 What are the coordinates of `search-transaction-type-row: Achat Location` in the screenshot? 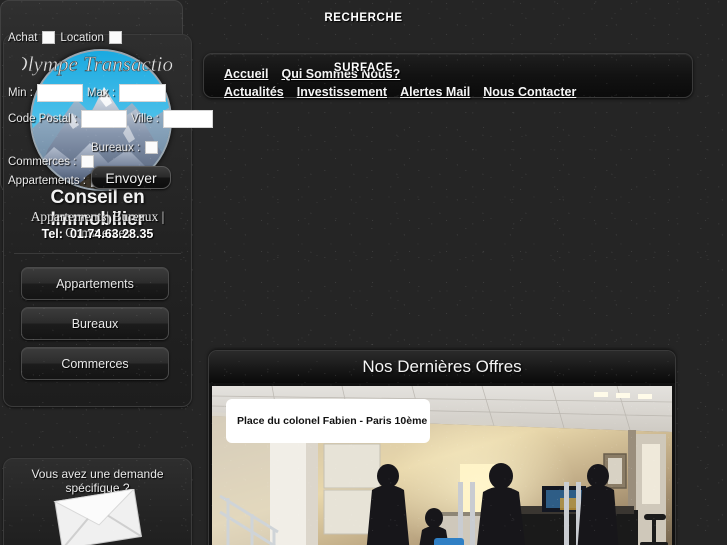 It's located at (67, 37).